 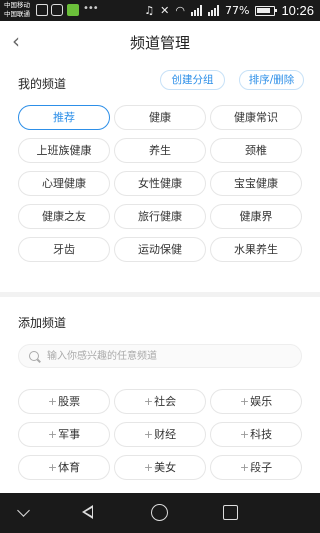 I want to click on carrier-info: 中国移动 中国联通, so click(x=17, y=10).